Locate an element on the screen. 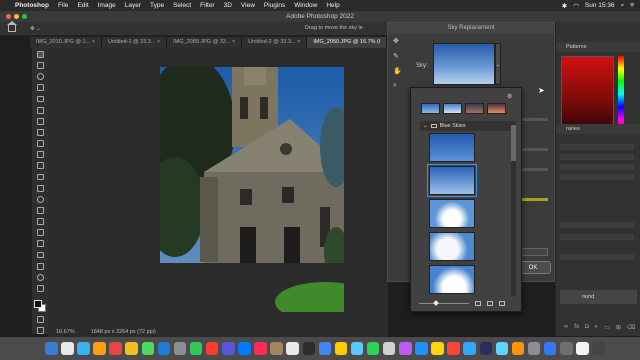 Image resolution: width=640 pixels, height=360 pixels. menu-view: View is located at coordinates (248, 5).